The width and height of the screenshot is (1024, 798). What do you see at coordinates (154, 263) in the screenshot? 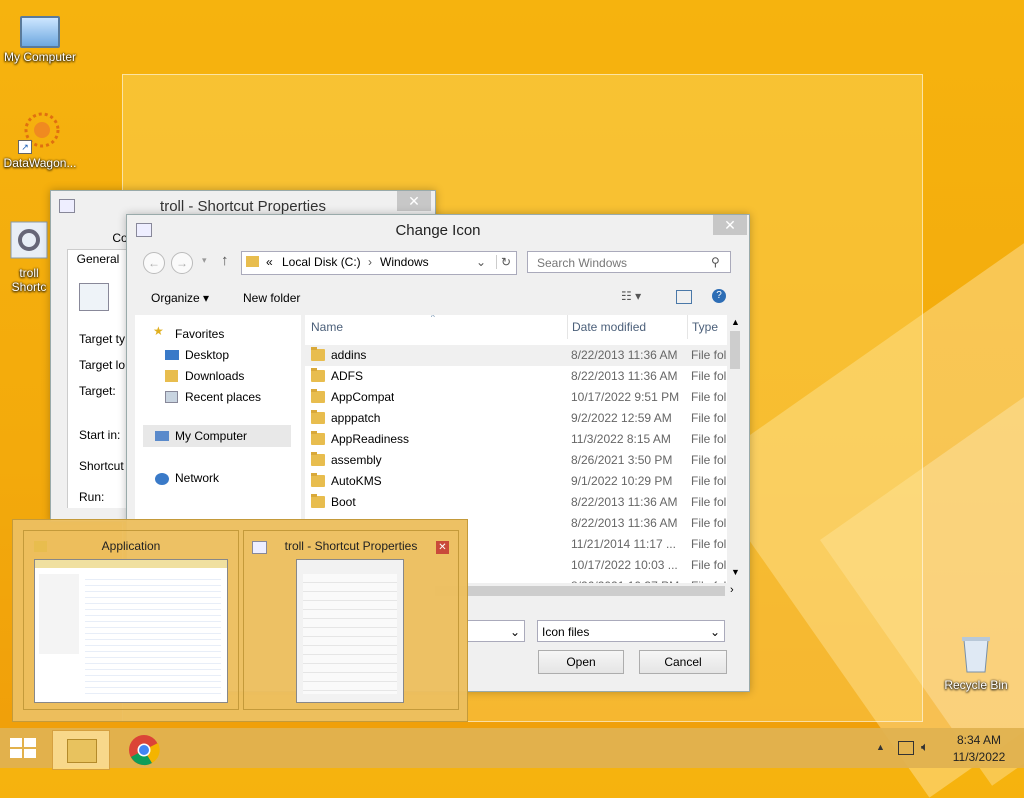
I see `back-button: ←` at bounding box center [154, 263].